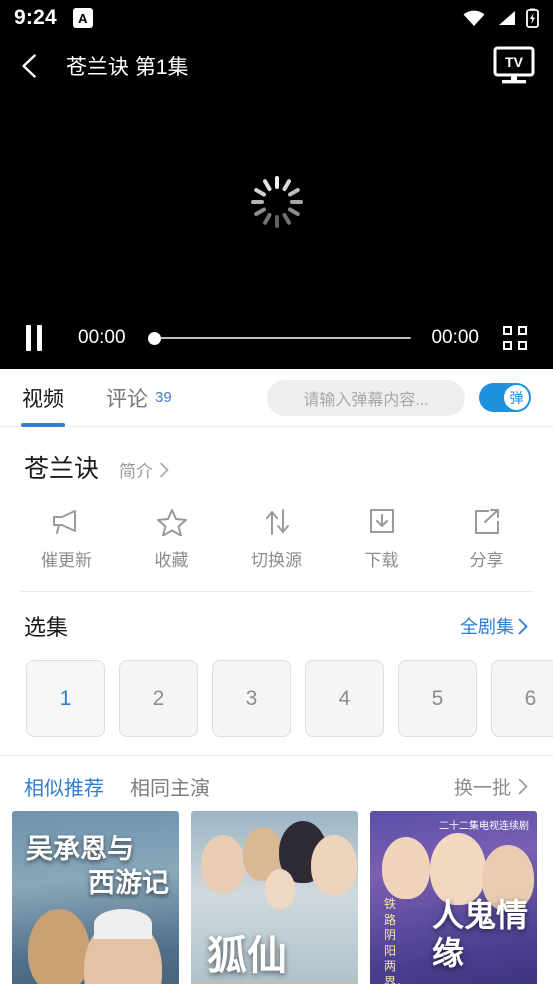  Describe the element at coordinates (484, 826) in the screenshot. I see `poster-top-text: 二十二集电视连续剧` at that location.